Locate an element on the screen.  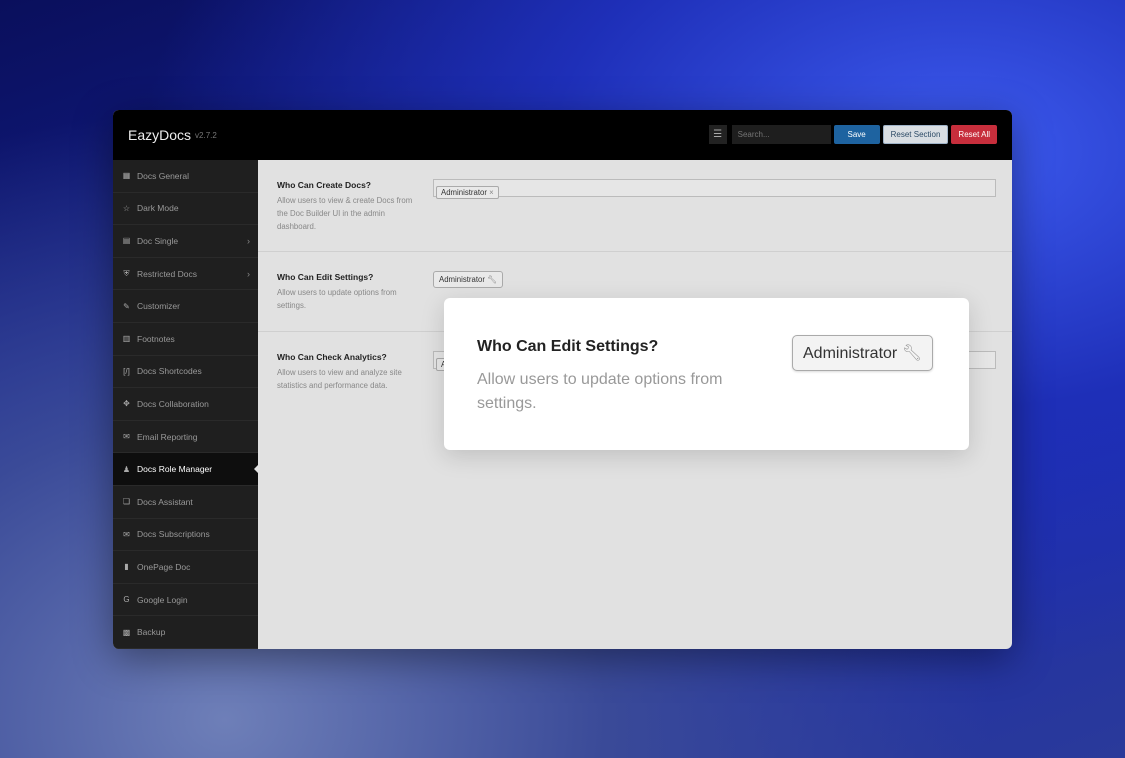
footnotes-icon: ▥ is located at coordinates (126, 339).